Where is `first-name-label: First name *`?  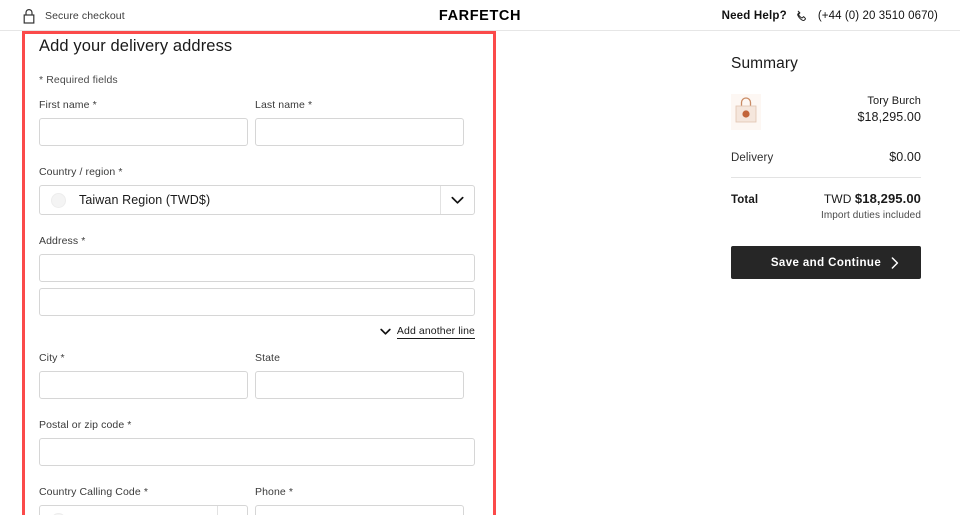
first-name-label: First name * is located at coordinates (68, 105).